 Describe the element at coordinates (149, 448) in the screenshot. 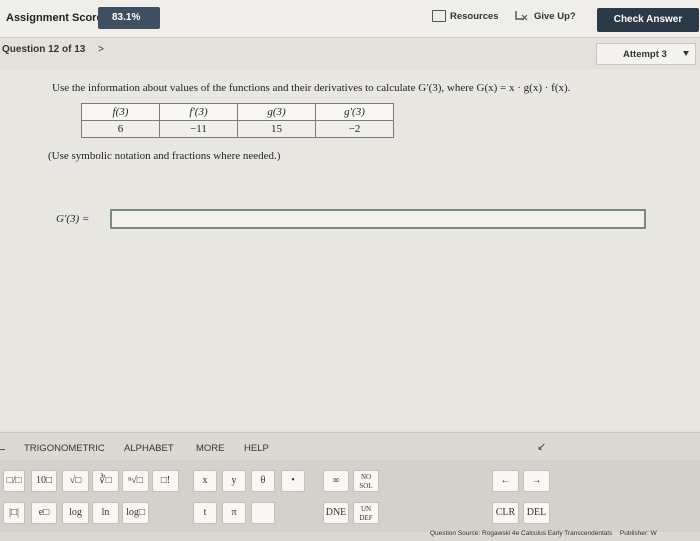

I see `tab-alphabet: ALPHABET` at that location.